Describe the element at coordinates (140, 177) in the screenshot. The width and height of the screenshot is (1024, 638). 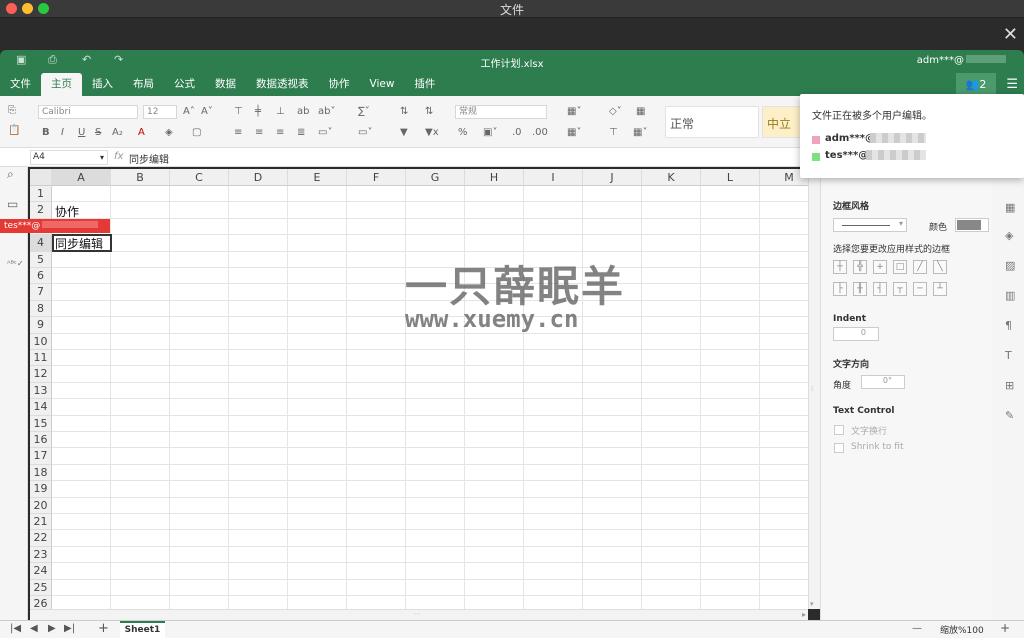
I see `column-header: B` at that location.